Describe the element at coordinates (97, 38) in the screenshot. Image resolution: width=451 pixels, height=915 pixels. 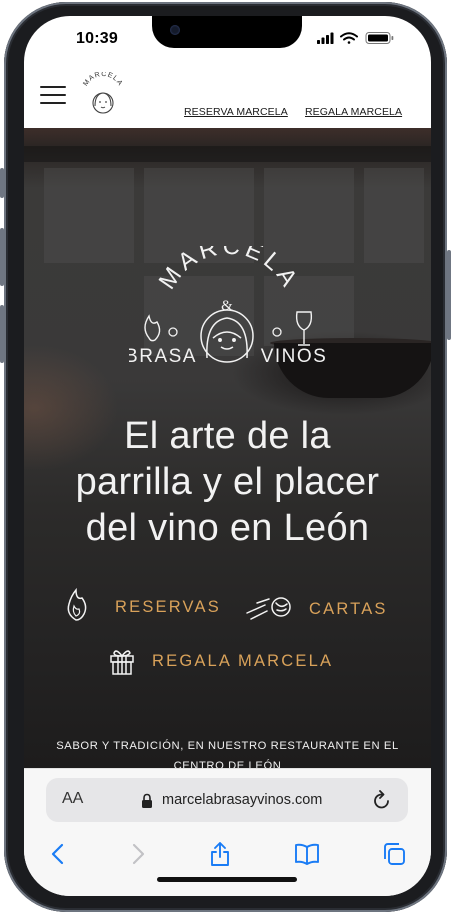
I see `status-time: 10:39` at that location.